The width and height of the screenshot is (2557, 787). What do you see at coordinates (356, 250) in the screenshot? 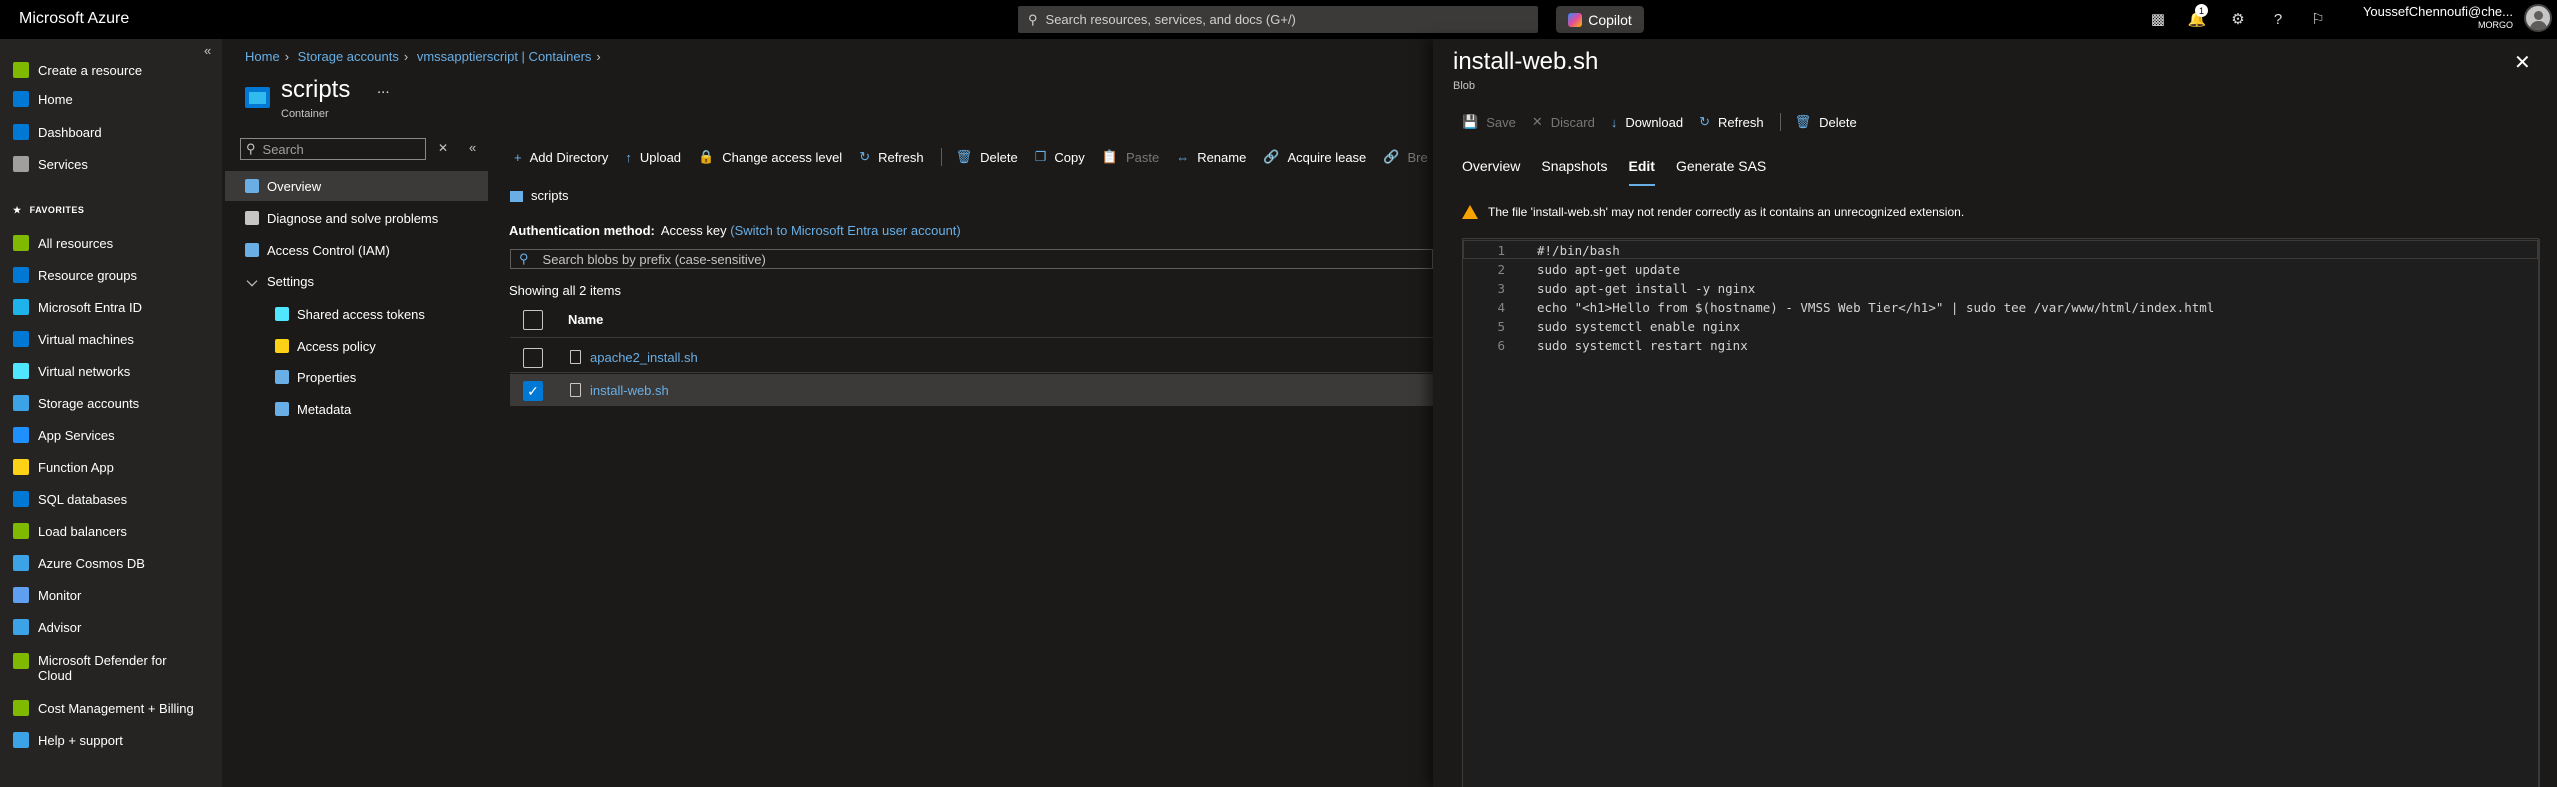
I see `menu-item-access-control-iam: Access Control (IAM)` at bounding box center [356, 250].